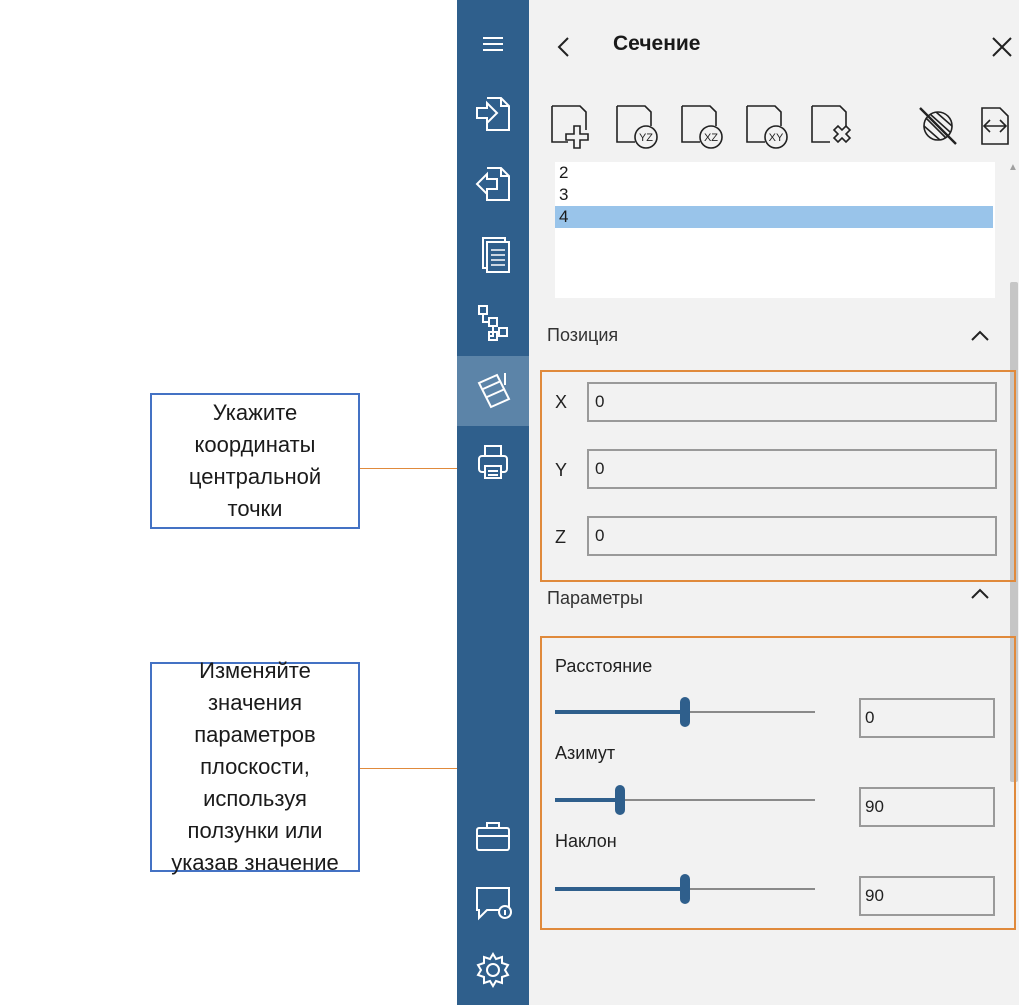 Image resolution: width=1019 pixels, height=1005 pixels. Describe the element at coordinates (493, 254) in the screenshot. I see `document-icon` at that location.